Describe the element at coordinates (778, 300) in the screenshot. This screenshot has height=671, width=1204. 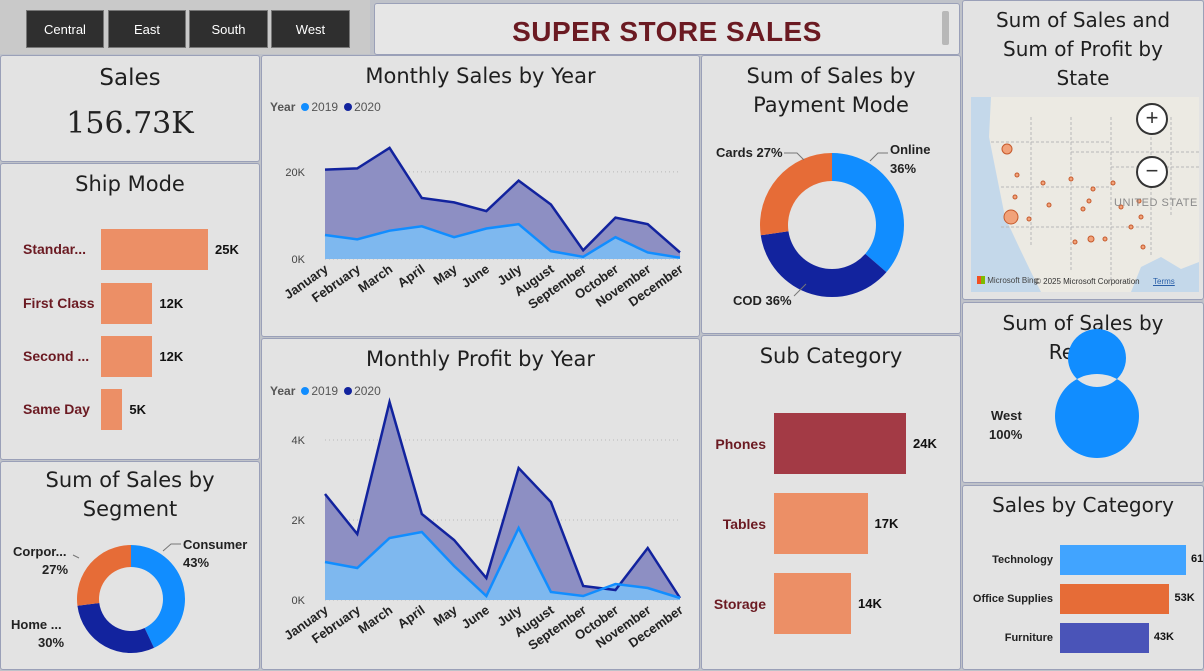
I see `payment-label-cod-pct: 36%` at that location.